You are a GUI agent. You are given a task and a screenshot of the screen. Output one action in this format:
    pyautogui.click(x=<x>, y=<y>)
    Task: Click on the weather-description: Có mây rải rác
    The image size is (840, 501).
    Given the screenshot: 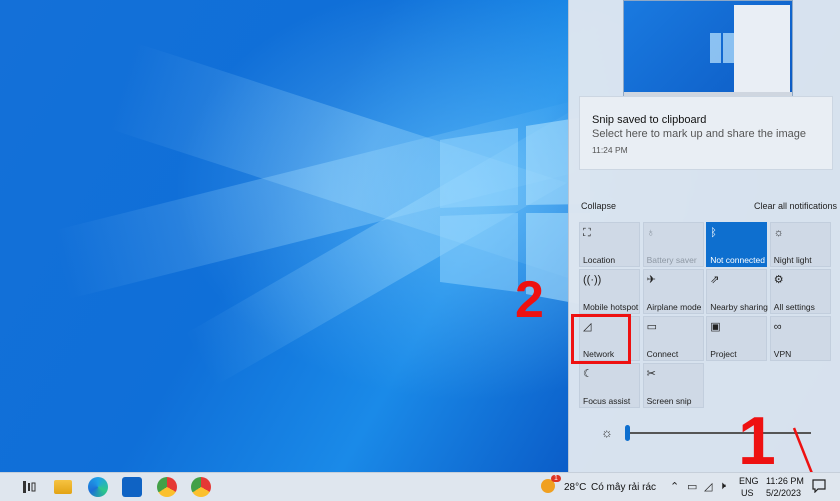 What is the action you would take?
    pyautogui.click(x=623, y=487)
    